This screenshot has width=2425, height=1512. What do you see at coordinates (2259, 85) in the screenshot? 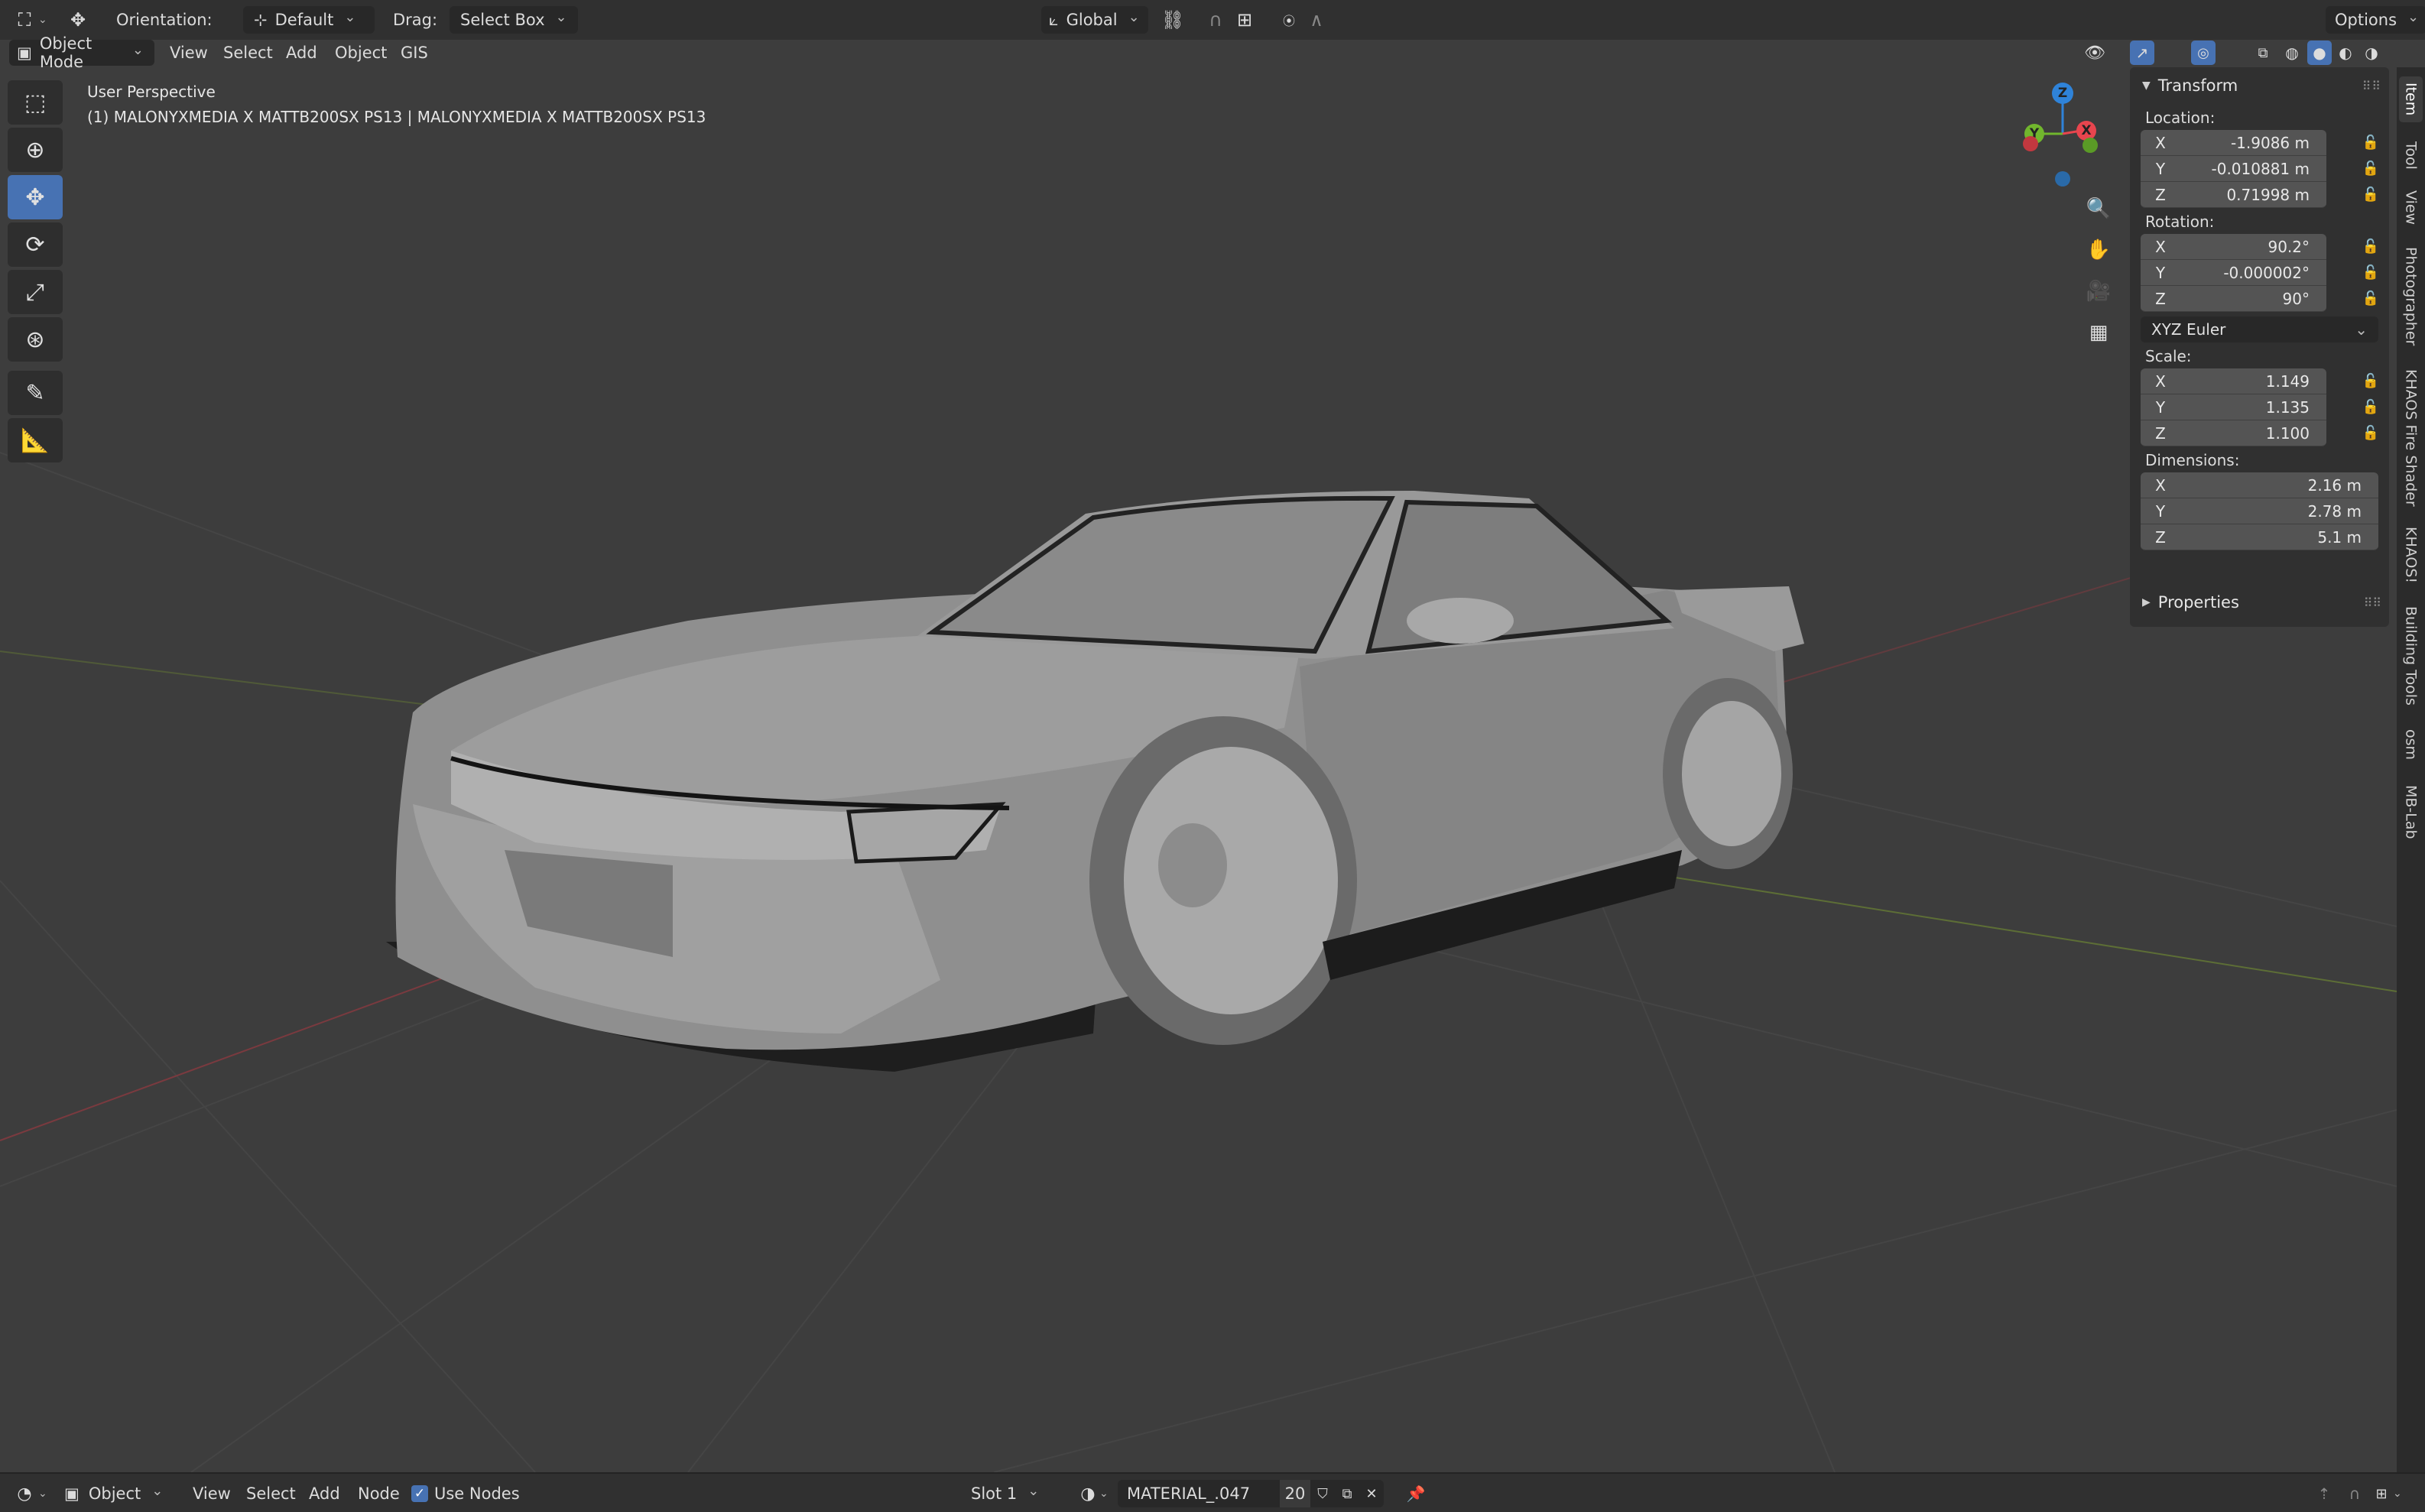
I see `transform-panel-header: ▼ Transform ⠿⠿` at bounding box center [2259, 85].